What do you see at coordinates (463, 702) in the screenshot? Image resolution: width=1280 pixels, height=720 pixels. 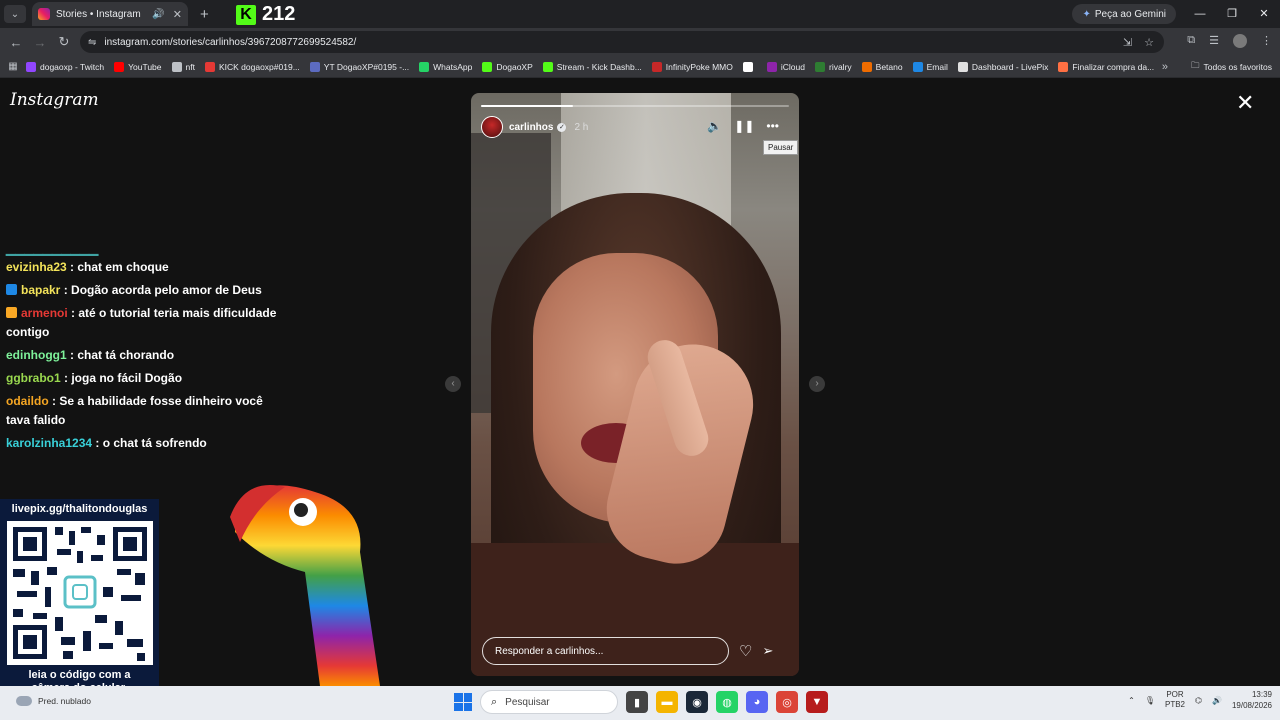 I see `windows-start-icon` at bounding box center [463, 702].